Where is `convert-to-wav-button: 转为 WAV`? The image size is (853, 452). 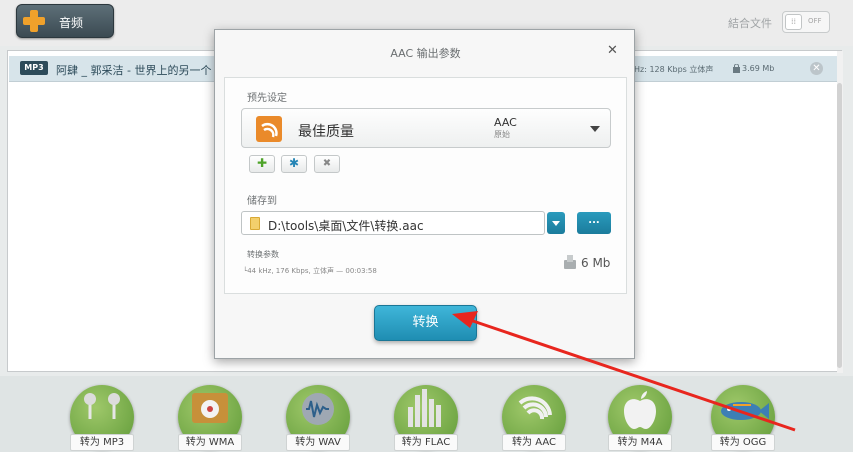 convert-to-wav-button: 转为 WAV is located at coordinates (318, 416).